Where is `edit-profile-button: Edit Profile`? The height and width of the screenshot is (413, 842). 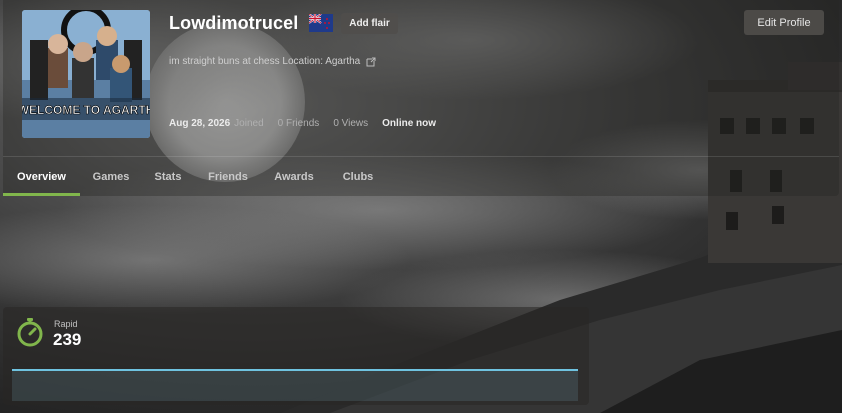 edit-profile-button: Edit Profile is located at coordinates (784, 22).